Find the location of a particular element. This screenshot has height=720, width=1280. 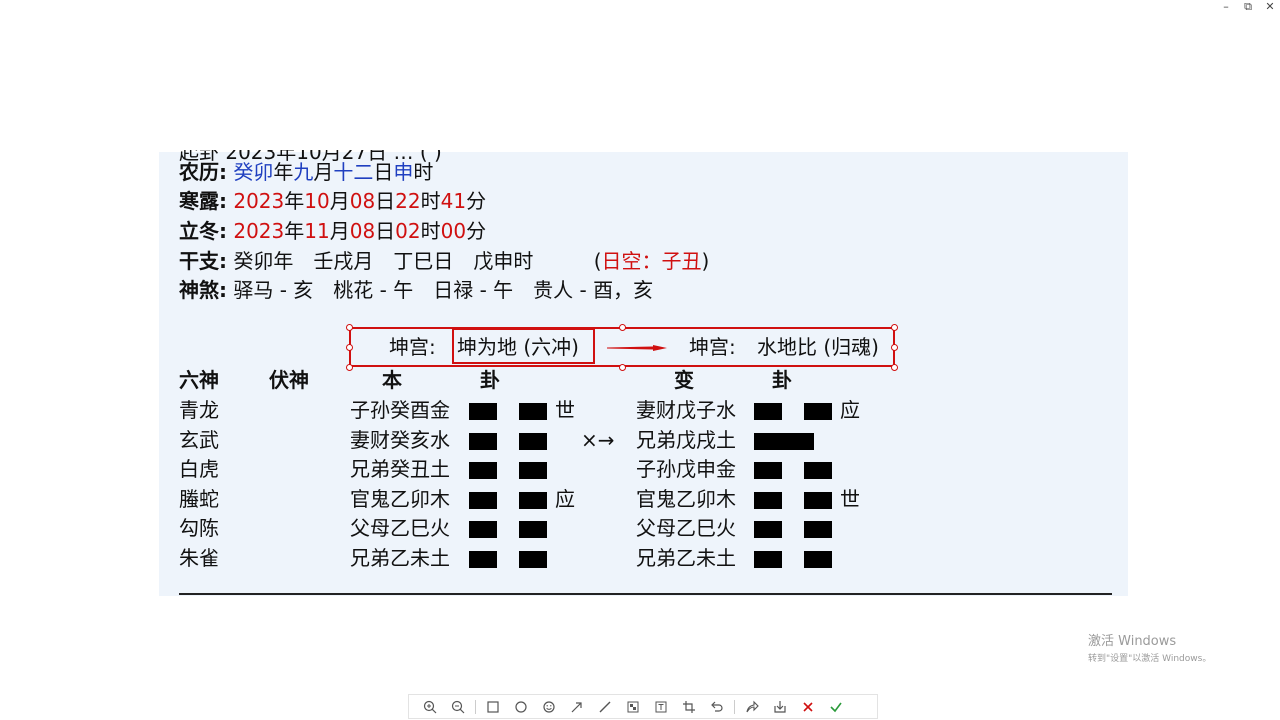

windows-activation-watermark: 激活 Windows 转到"设置"以激活 Windows。 is located at coordinates (1150, 649).